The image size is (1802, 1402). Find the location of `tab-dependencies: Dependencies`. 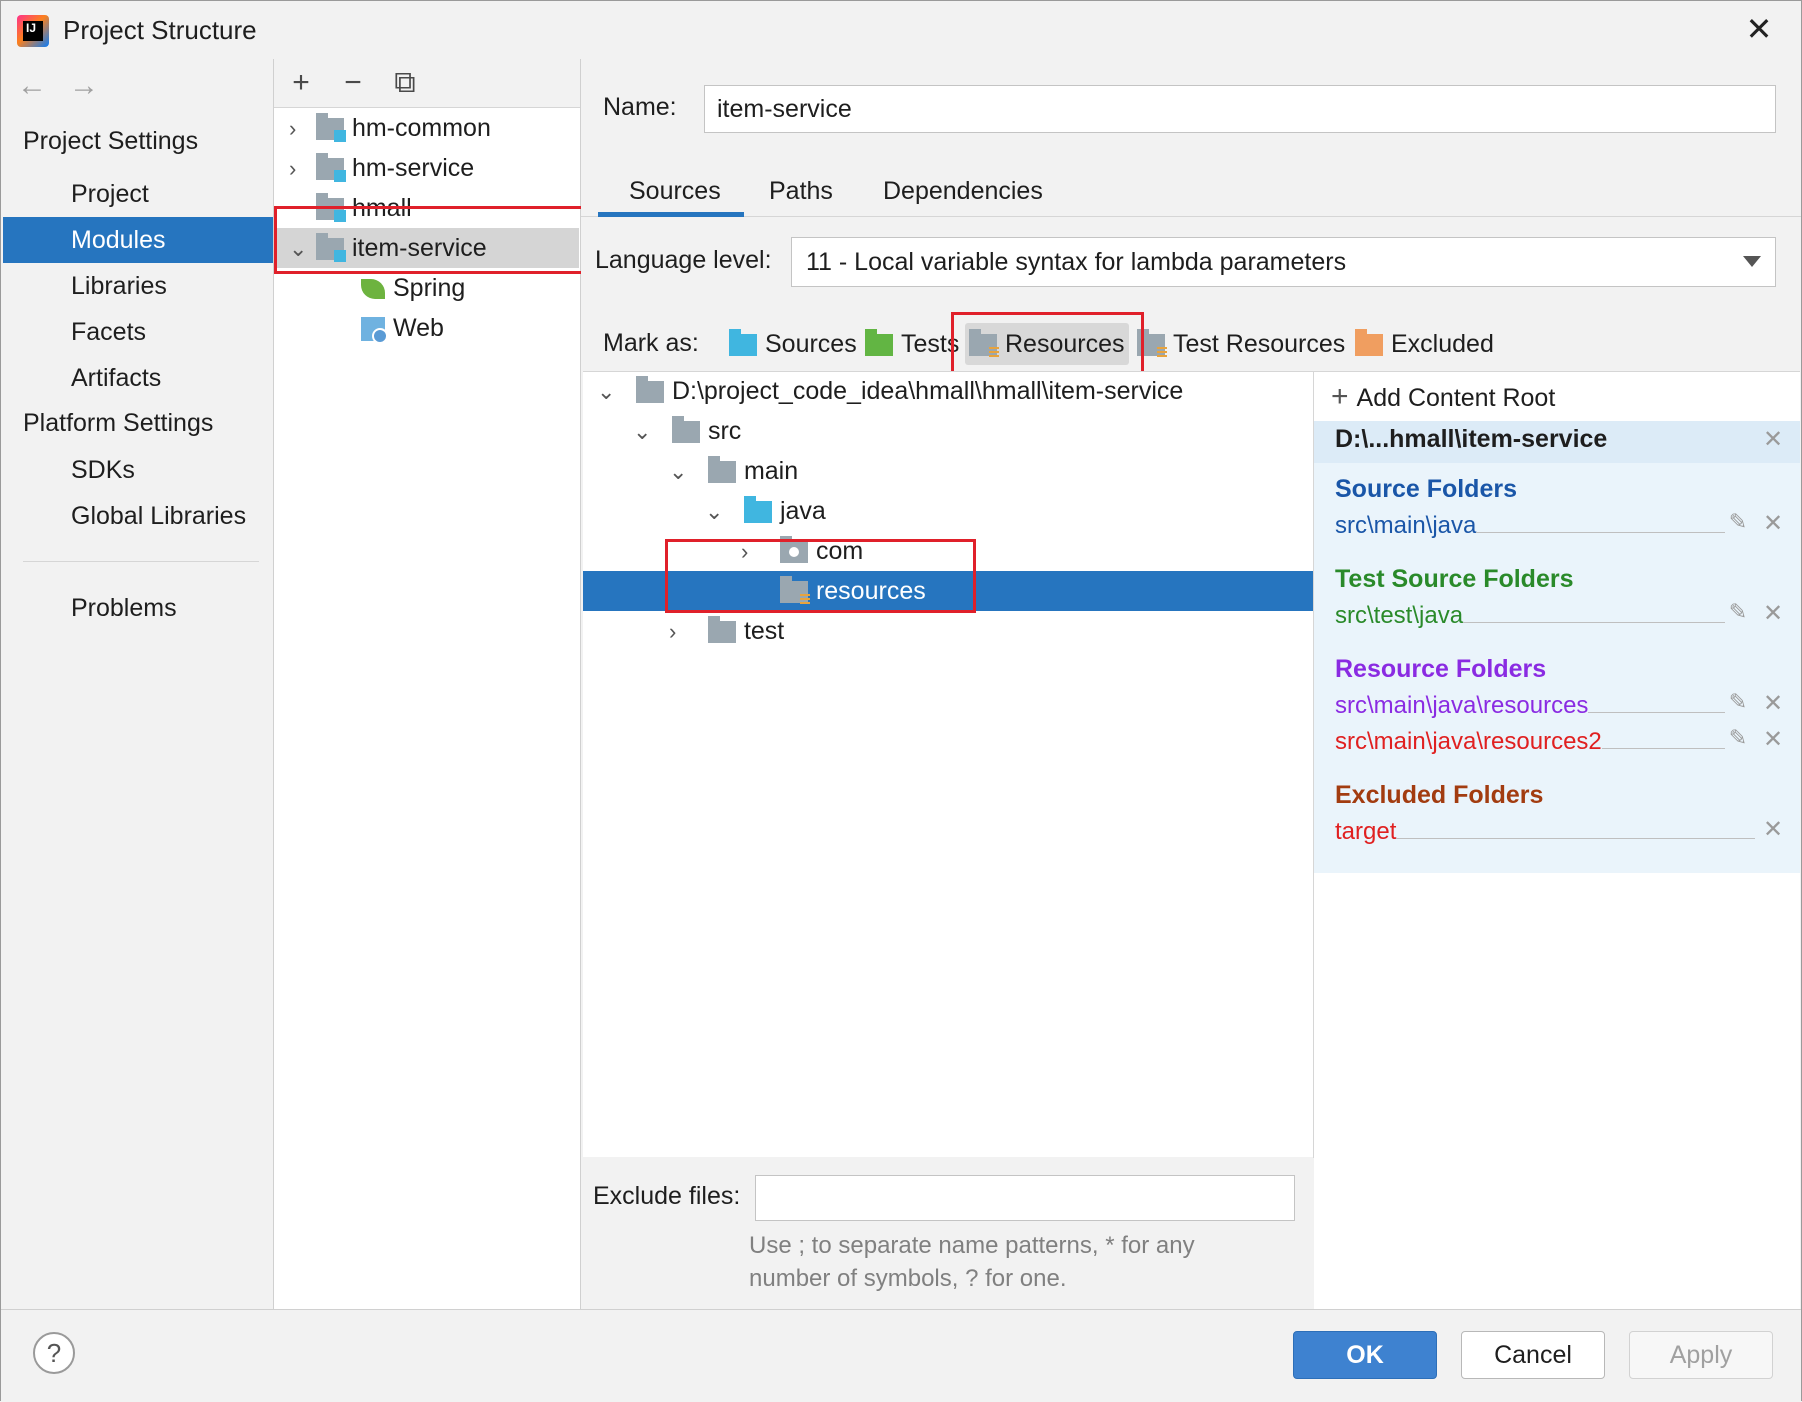

tab-dependencies: Dependencies is located at coordinates (963, 191).